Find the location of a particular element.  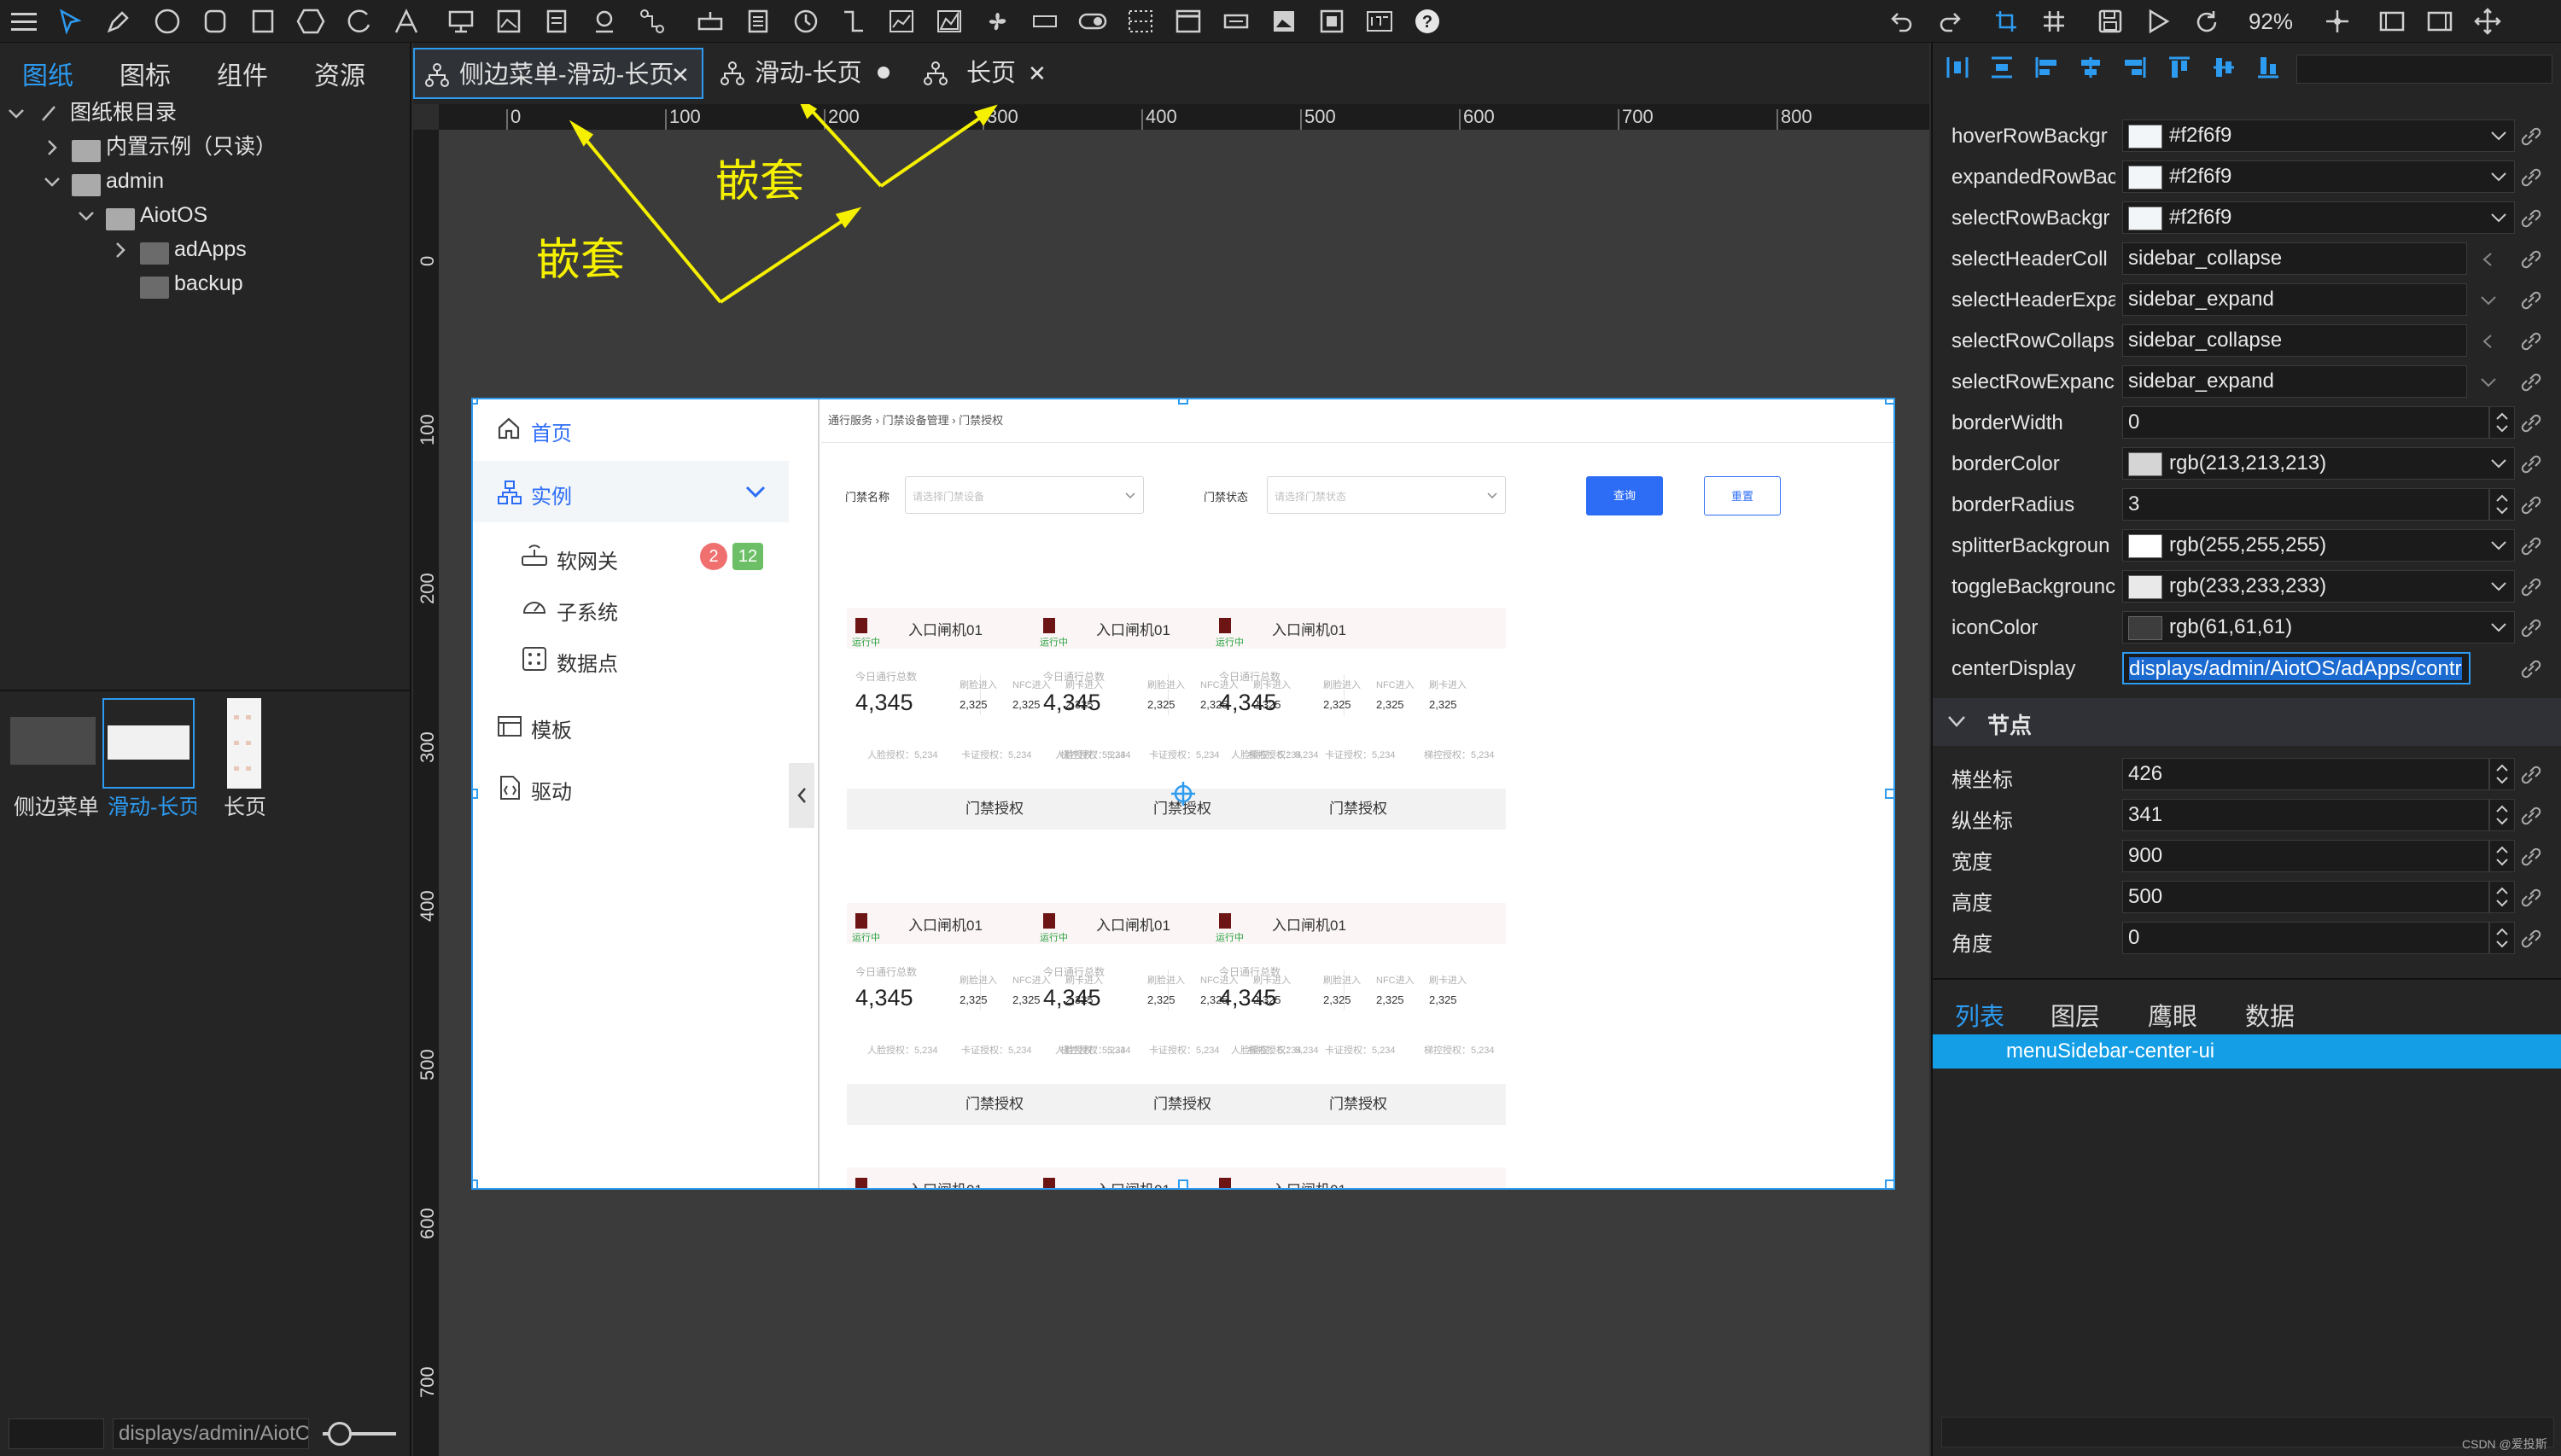

door-status-select: 请选择门禁状态 is located at coordinates (1386, 495).